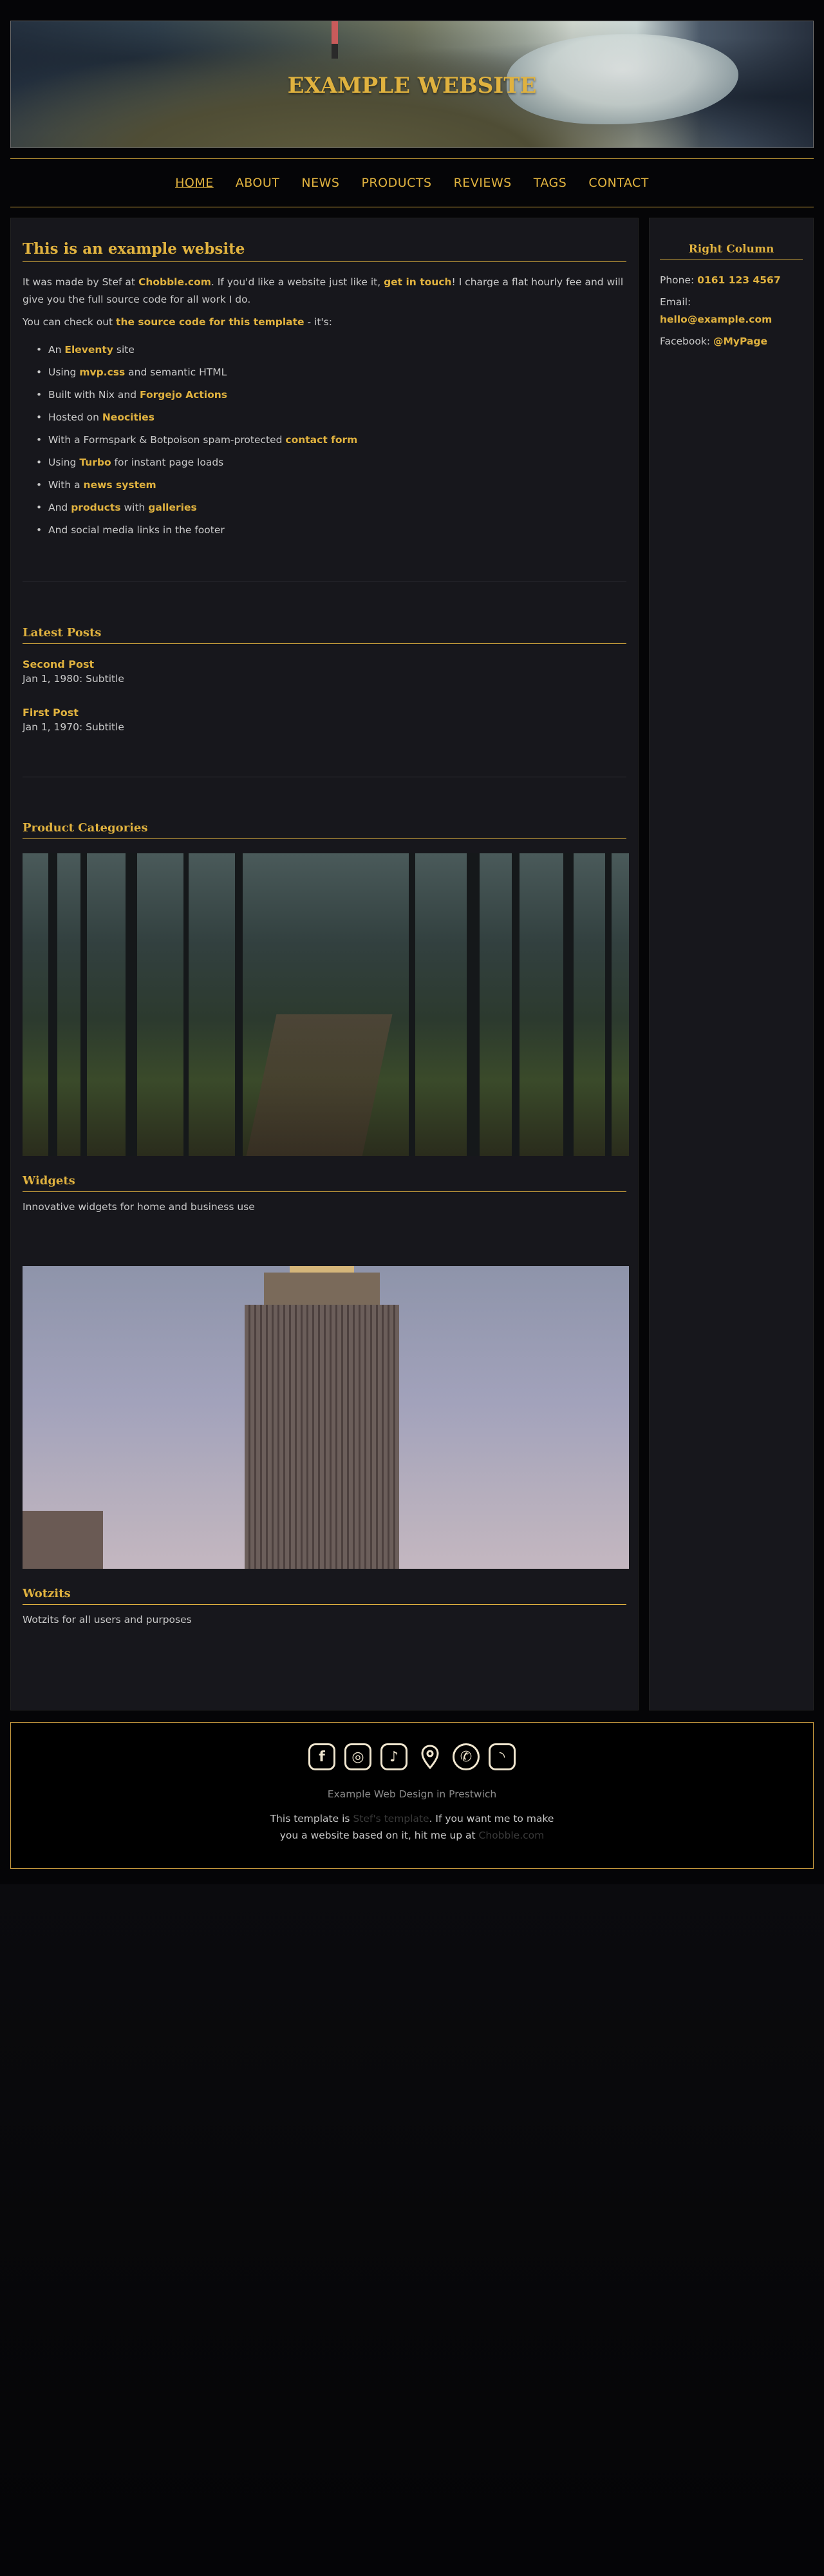 Image resolution: width=824 pixels, height=2576 pixels. I want to click on mvpcss-link: mvp.css, so click(102, 372).